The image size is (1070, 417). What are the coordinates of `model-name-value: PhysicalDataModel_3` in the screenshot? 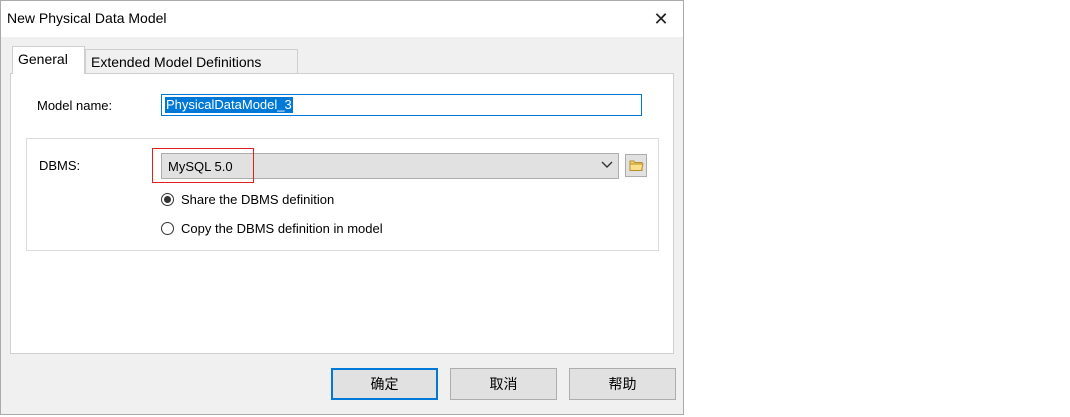 It's located at (229, 105).